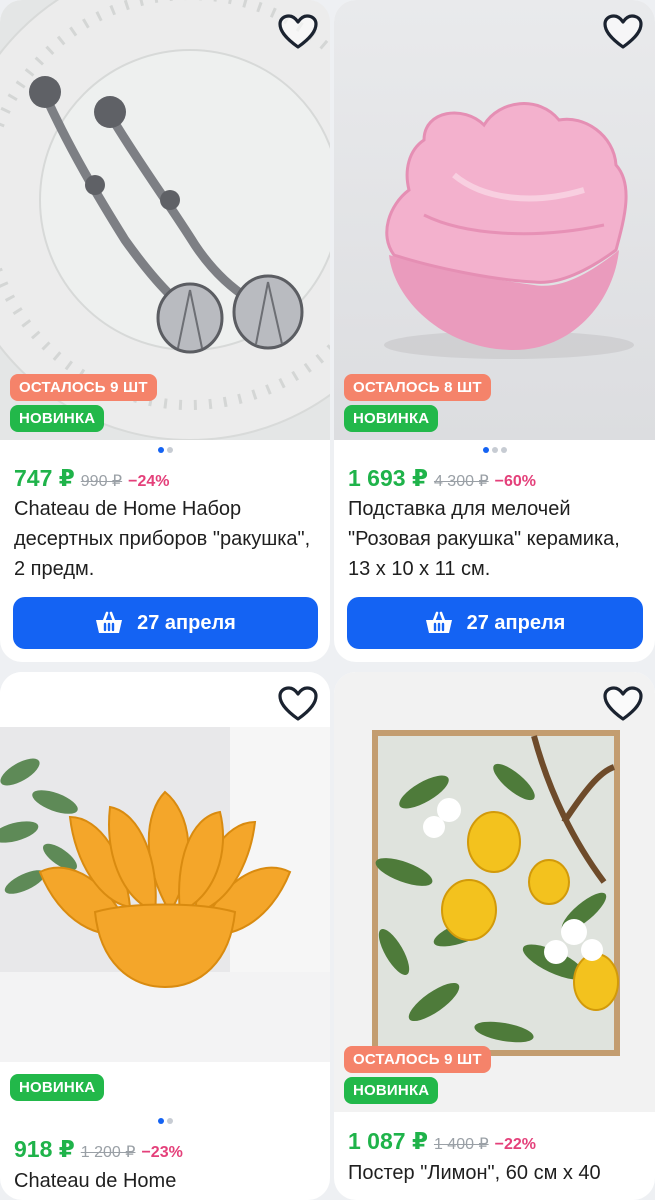  What do you see at coordinates (168, 1181) in the screenshot?
I see `product-title: Chateau de Home` at bounding box center [168, 1181].